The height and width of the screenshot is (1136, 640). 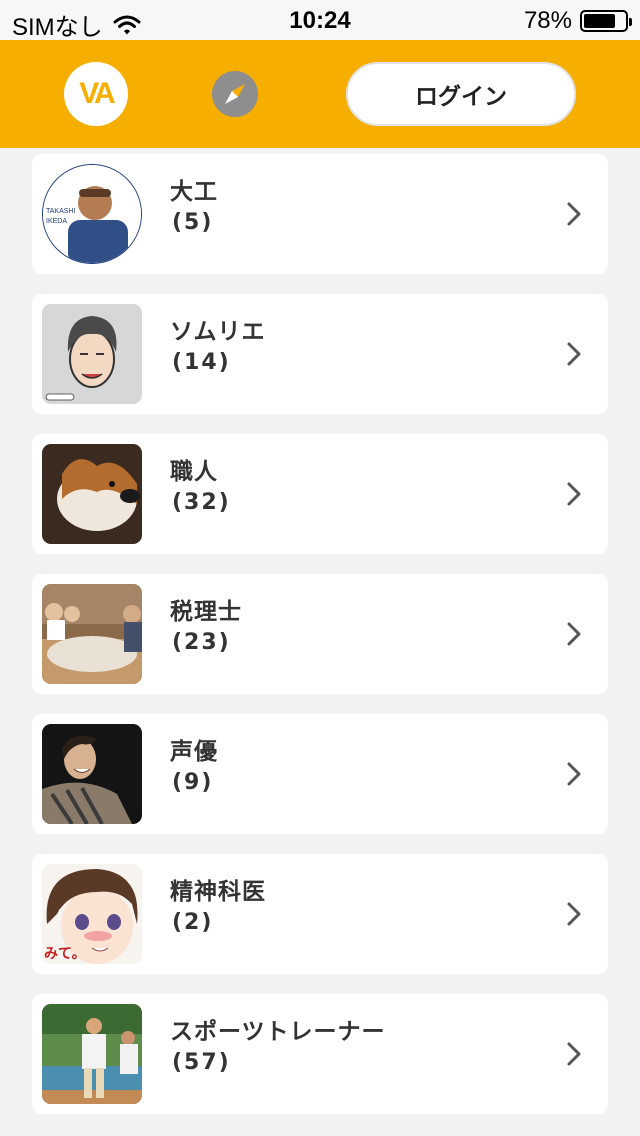 What do you see at coordinates (193, 782) in the screenshot?
I see `item-count: (9)` at bounding box center [193, 782].